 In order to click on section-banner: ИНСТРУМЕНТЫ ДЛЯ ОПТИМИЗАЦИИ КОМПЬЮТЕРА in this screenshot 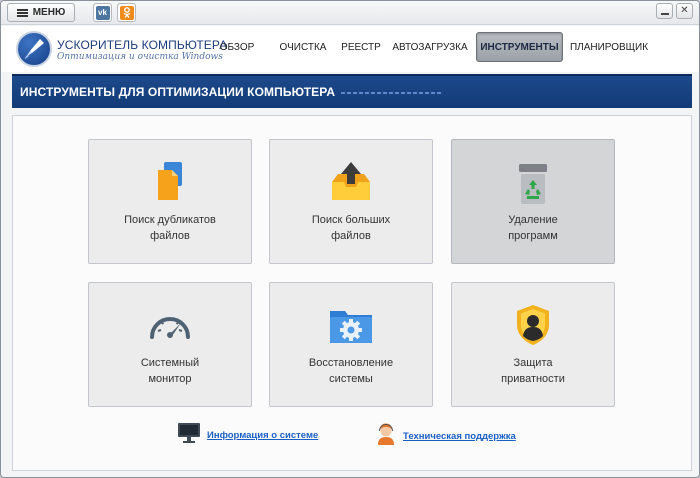, I will do `click(352, 91)`.